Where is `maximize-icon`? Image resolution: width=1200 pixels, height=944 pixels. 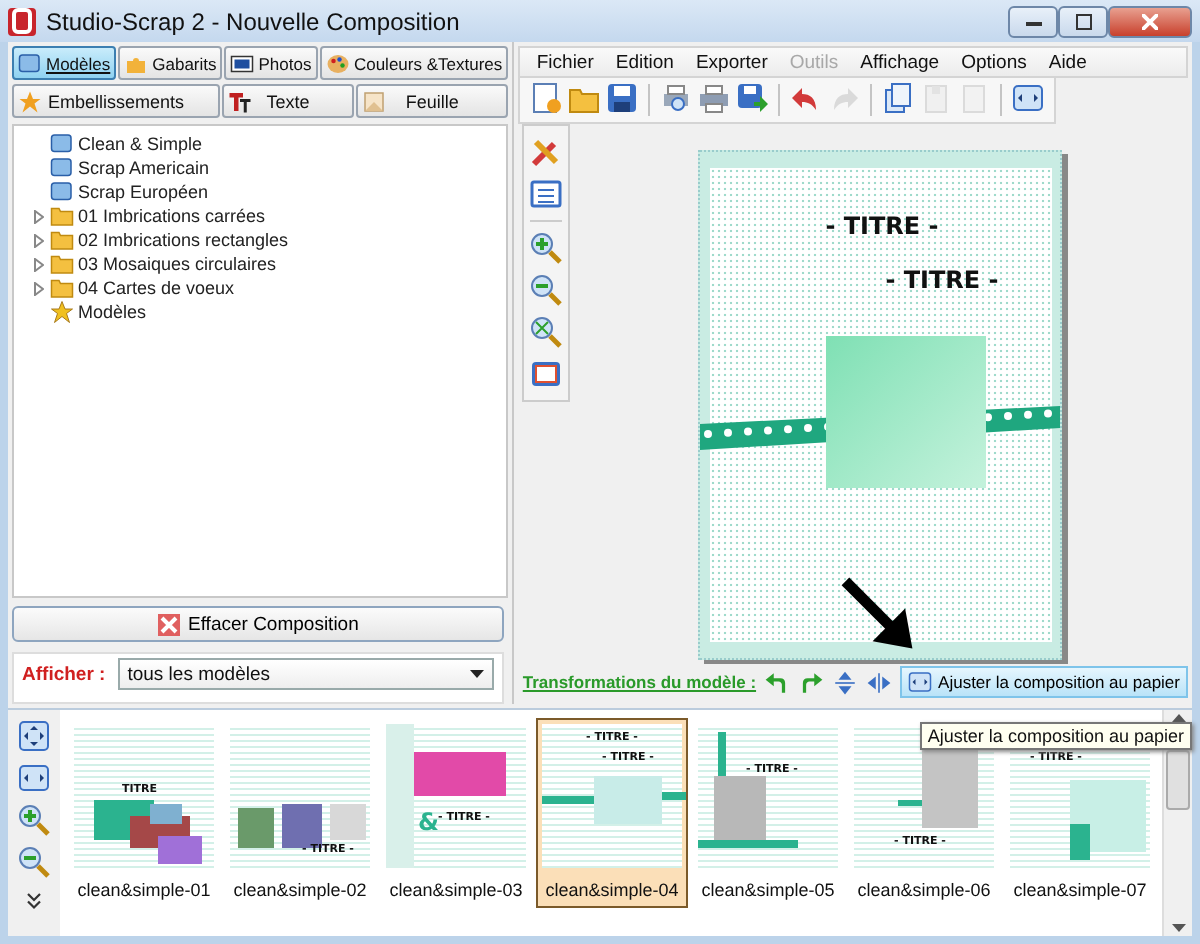
maximize-icon is located at coordinates (1083, 21).